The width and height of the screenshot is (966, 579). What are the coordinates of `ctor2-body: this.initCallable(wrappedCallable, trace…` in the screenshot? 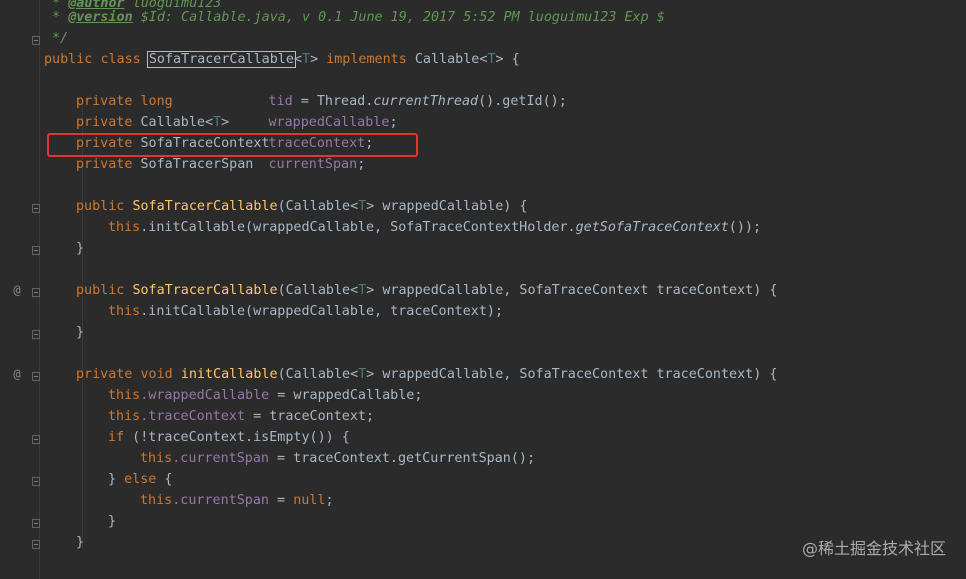 It's located at (306, 311).